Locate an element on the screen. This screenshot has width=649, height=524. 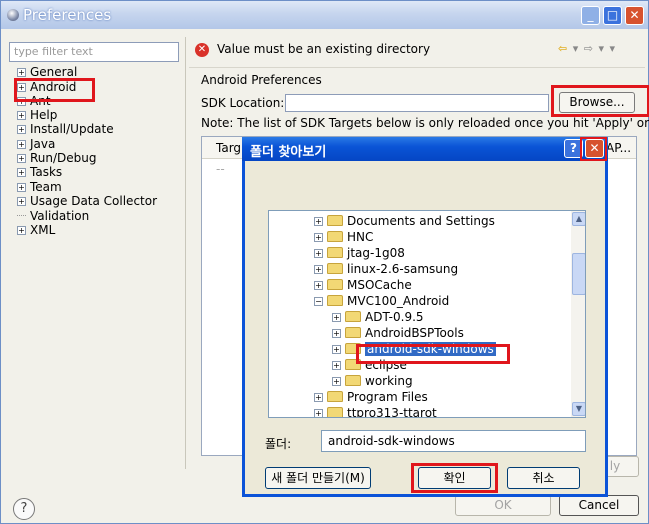
tree-item-xml: + XML is located at coordinates (36, 230).